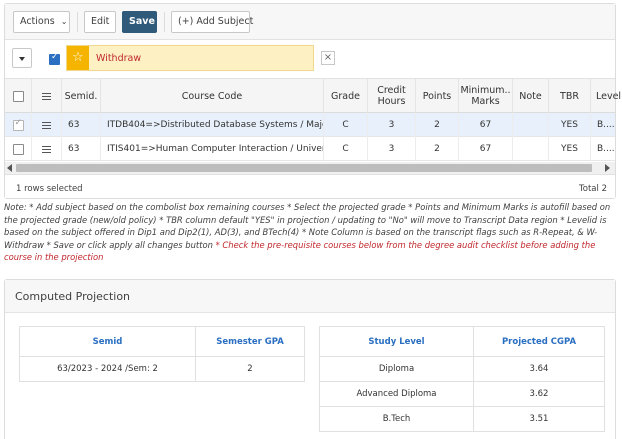 This screenshot has width=622, height=439. Describe the element at coordinates (606, 96) in the screenshot. I see `col-header-levelid: Leveli` at that location.